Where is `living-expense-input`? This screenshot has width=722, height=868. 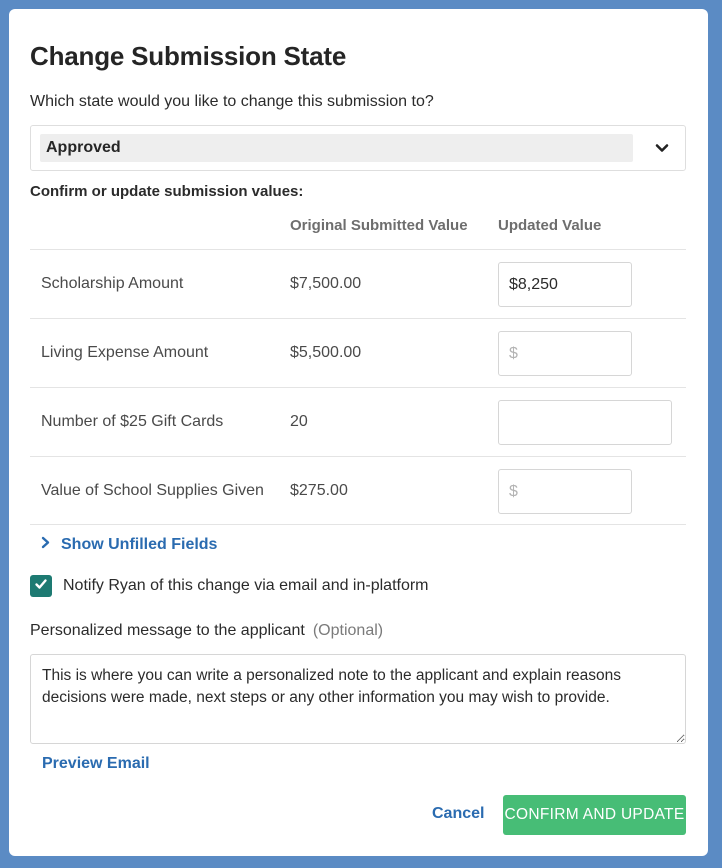
living-expense-input is located at coordinates (565, 353).